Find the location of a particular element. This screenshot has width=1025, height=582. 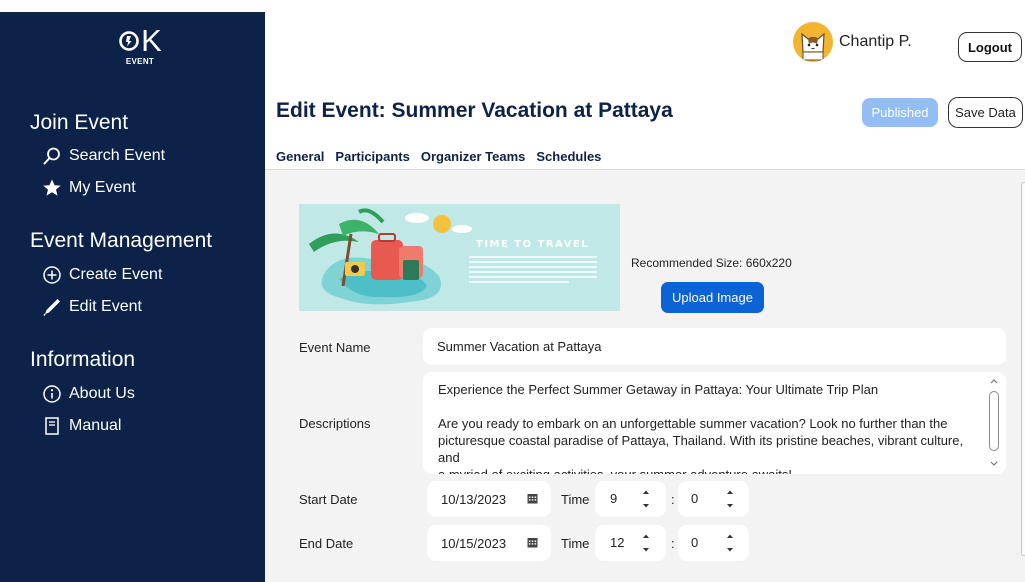

upload-image-button: Upload Image is located at coordinates (712, 297).